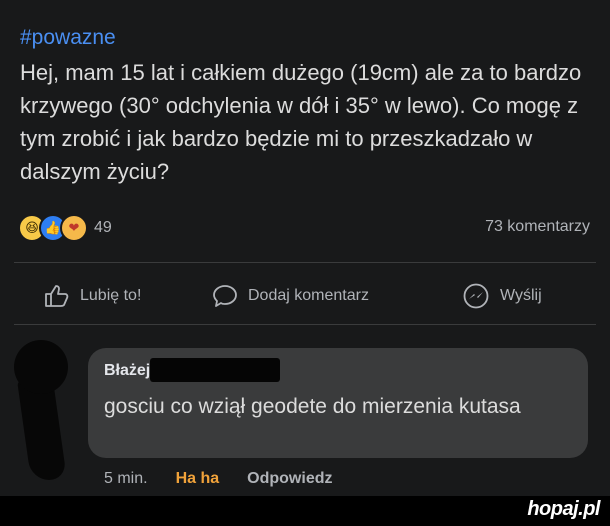 The image size is (610, 526). Describe the element at coordinates (68, 38) in the screenshot. I see `hashtag-link: #powazne` at that location.